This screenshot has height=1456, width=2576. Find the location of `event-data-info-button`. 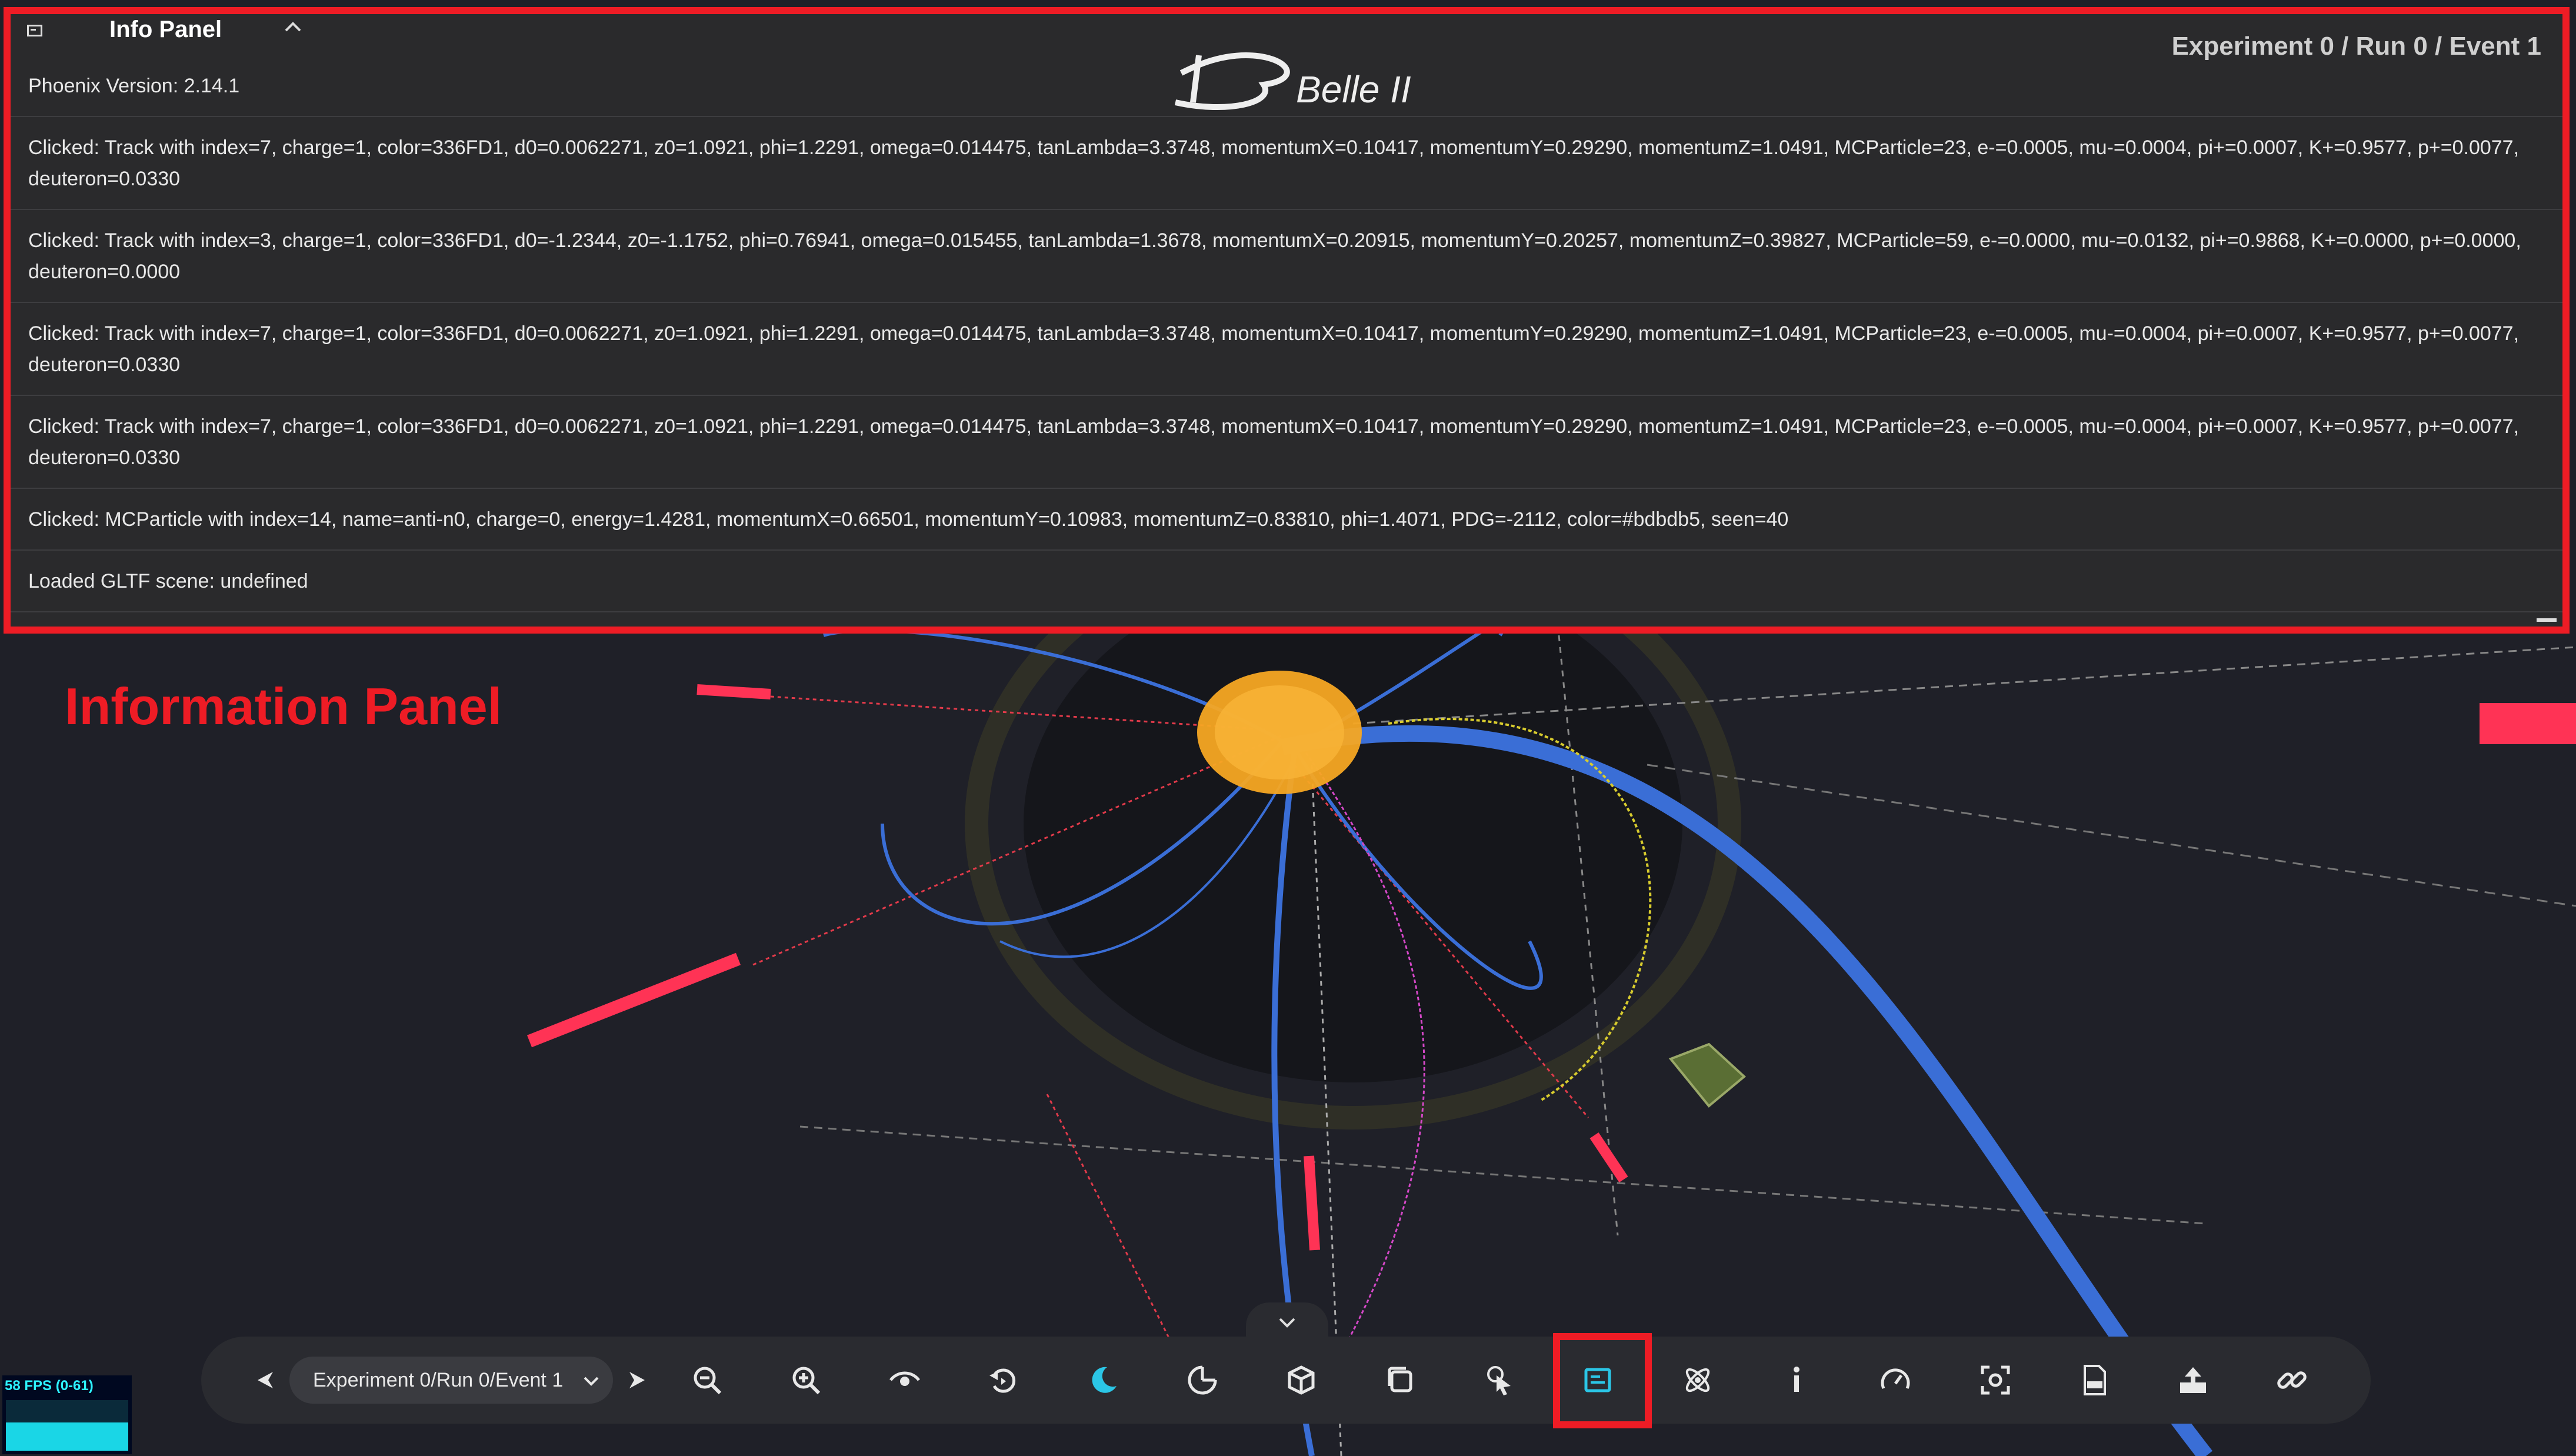

event-data-info-button is located at coordinates (1796, 1380).